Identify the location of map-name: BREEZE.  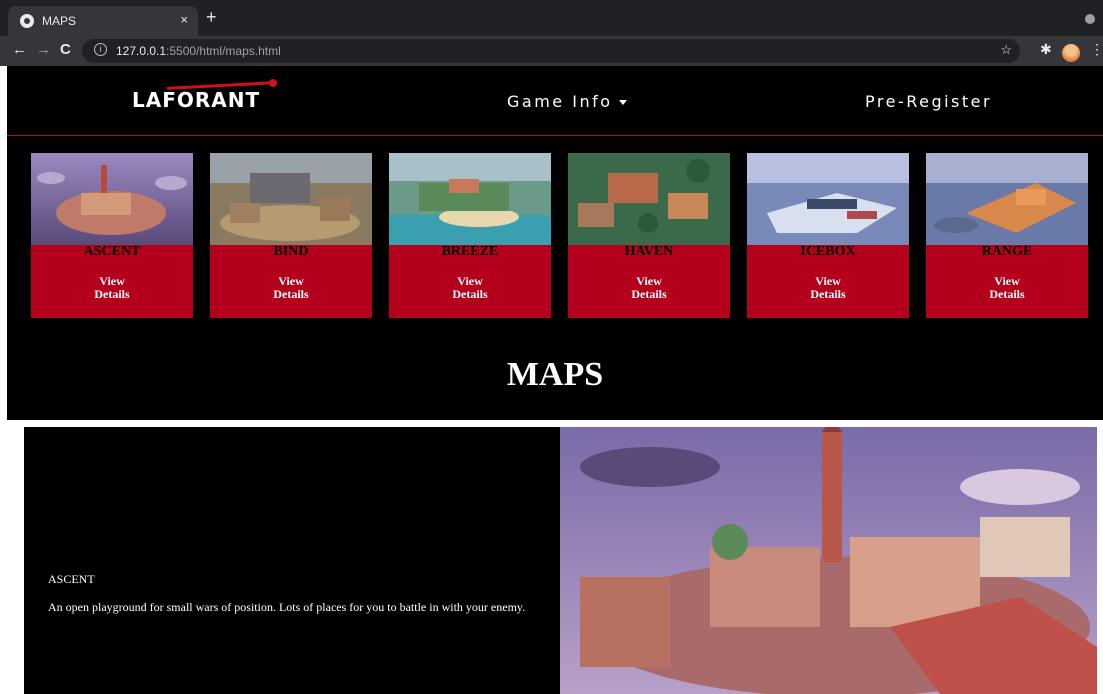
(470, 251).